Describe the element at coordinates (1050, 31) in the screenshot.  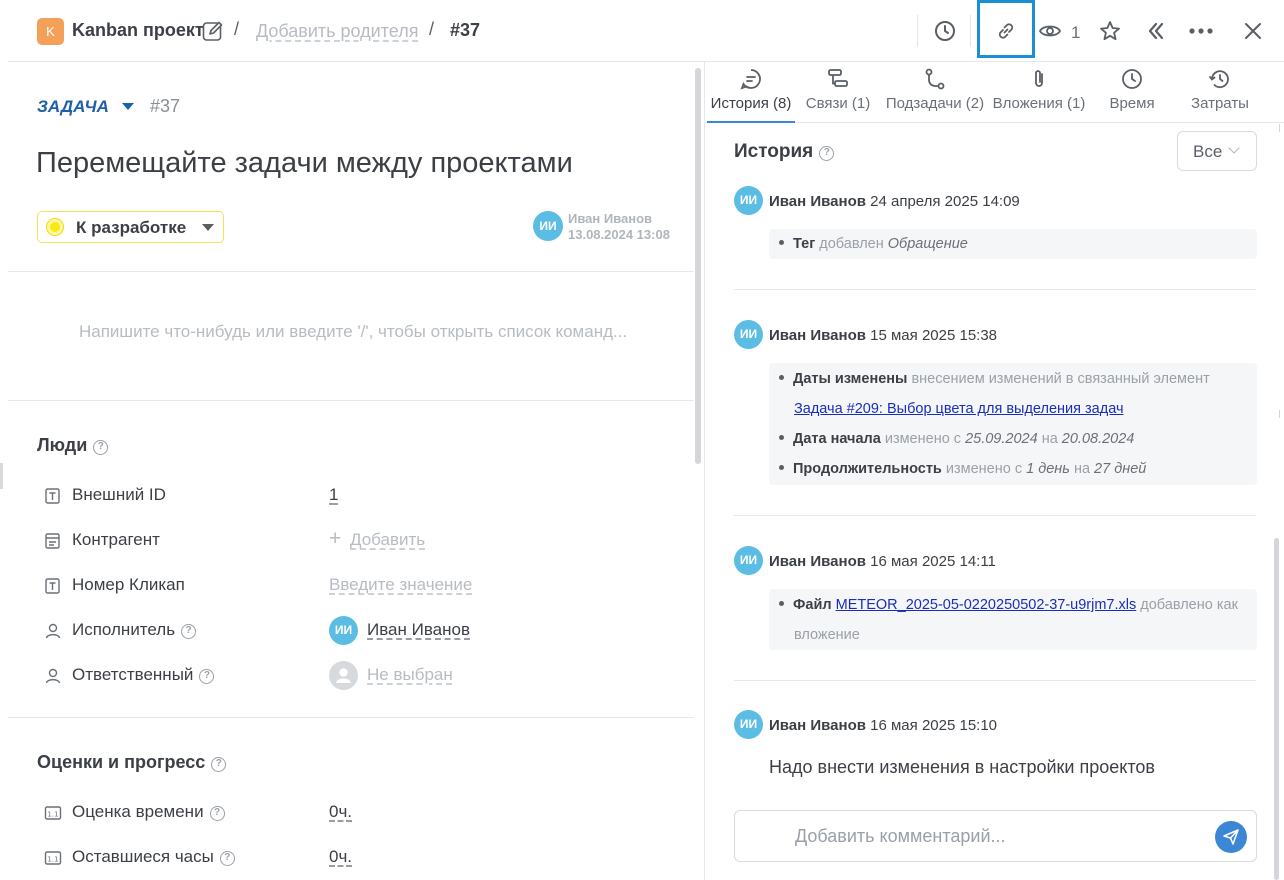
I see `eye-icon` at that location.